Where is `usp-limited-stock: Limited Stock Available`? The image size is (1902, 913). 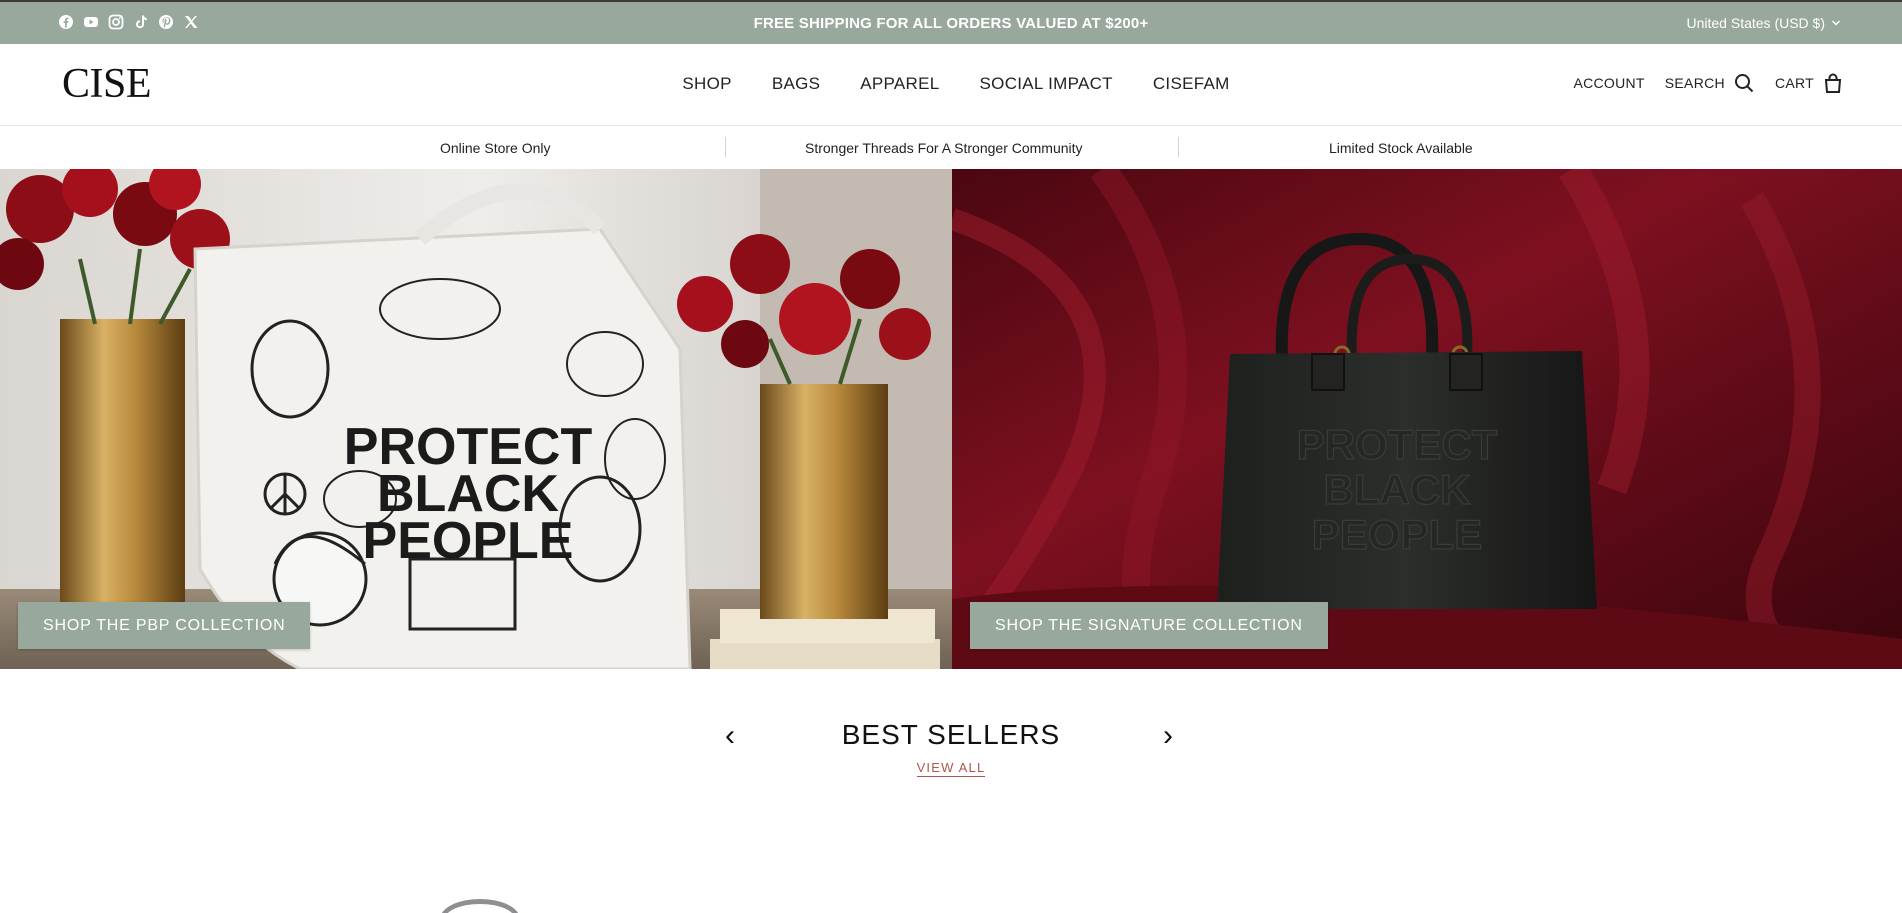
usp-limited-stock: Limited Stock Available is located at coordinates (1401, 148).